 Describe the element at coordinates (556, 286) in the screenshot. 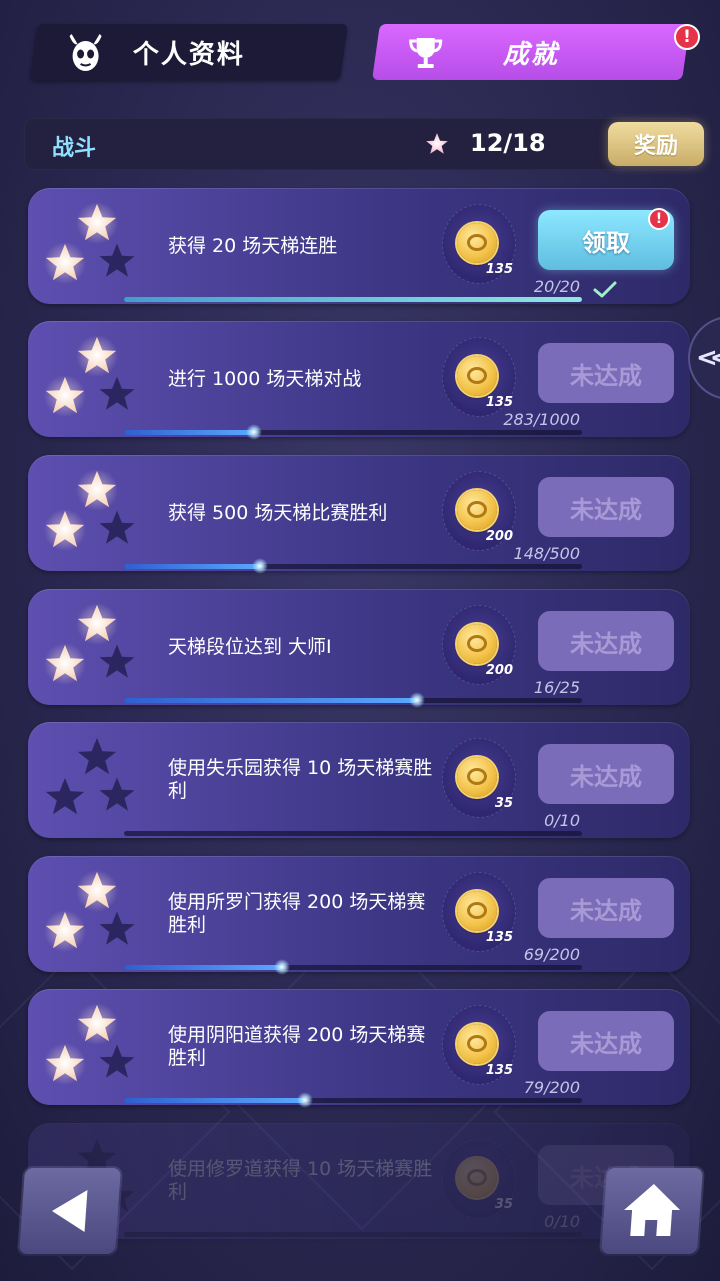

I see `progress-text: 20/20` at that location.